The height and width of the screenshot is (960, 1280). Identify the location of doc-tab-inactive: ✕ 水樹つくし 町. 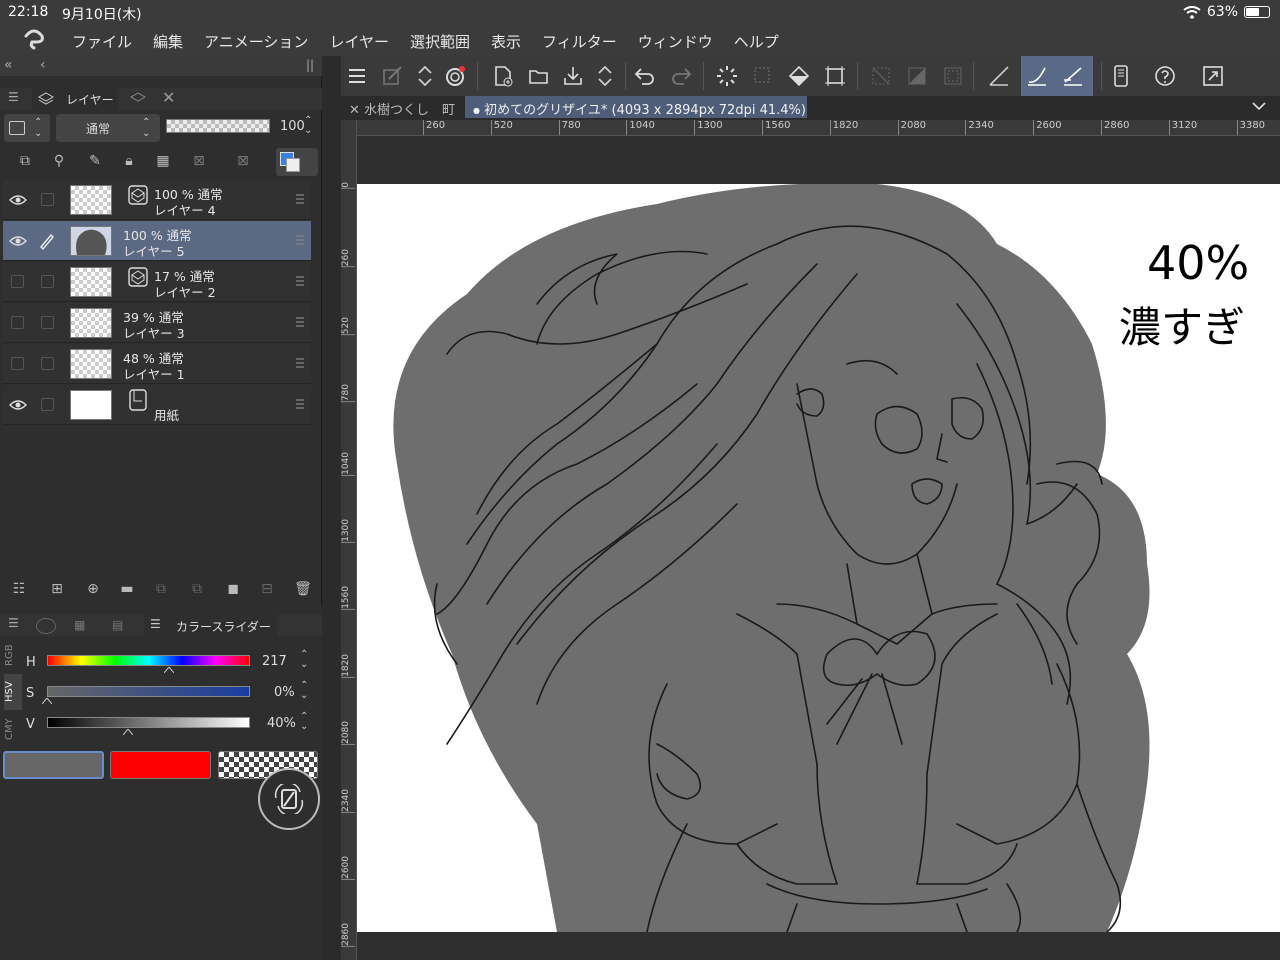
(401, 107).